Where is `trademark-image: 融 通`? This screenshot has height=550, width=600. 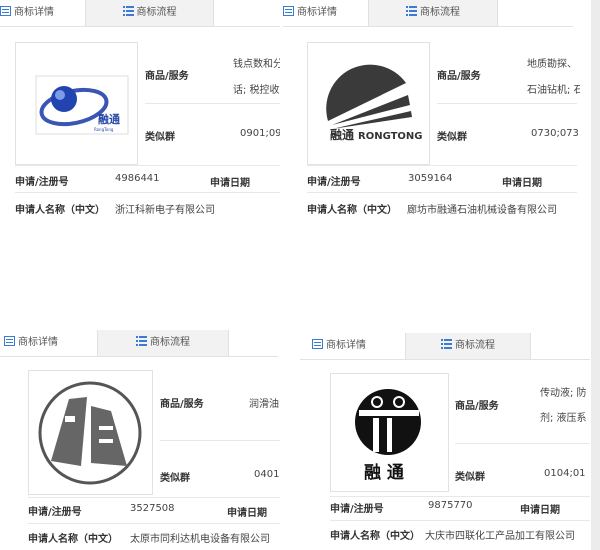
trademark-image: 融 通 is located at coordinates (389, 432).